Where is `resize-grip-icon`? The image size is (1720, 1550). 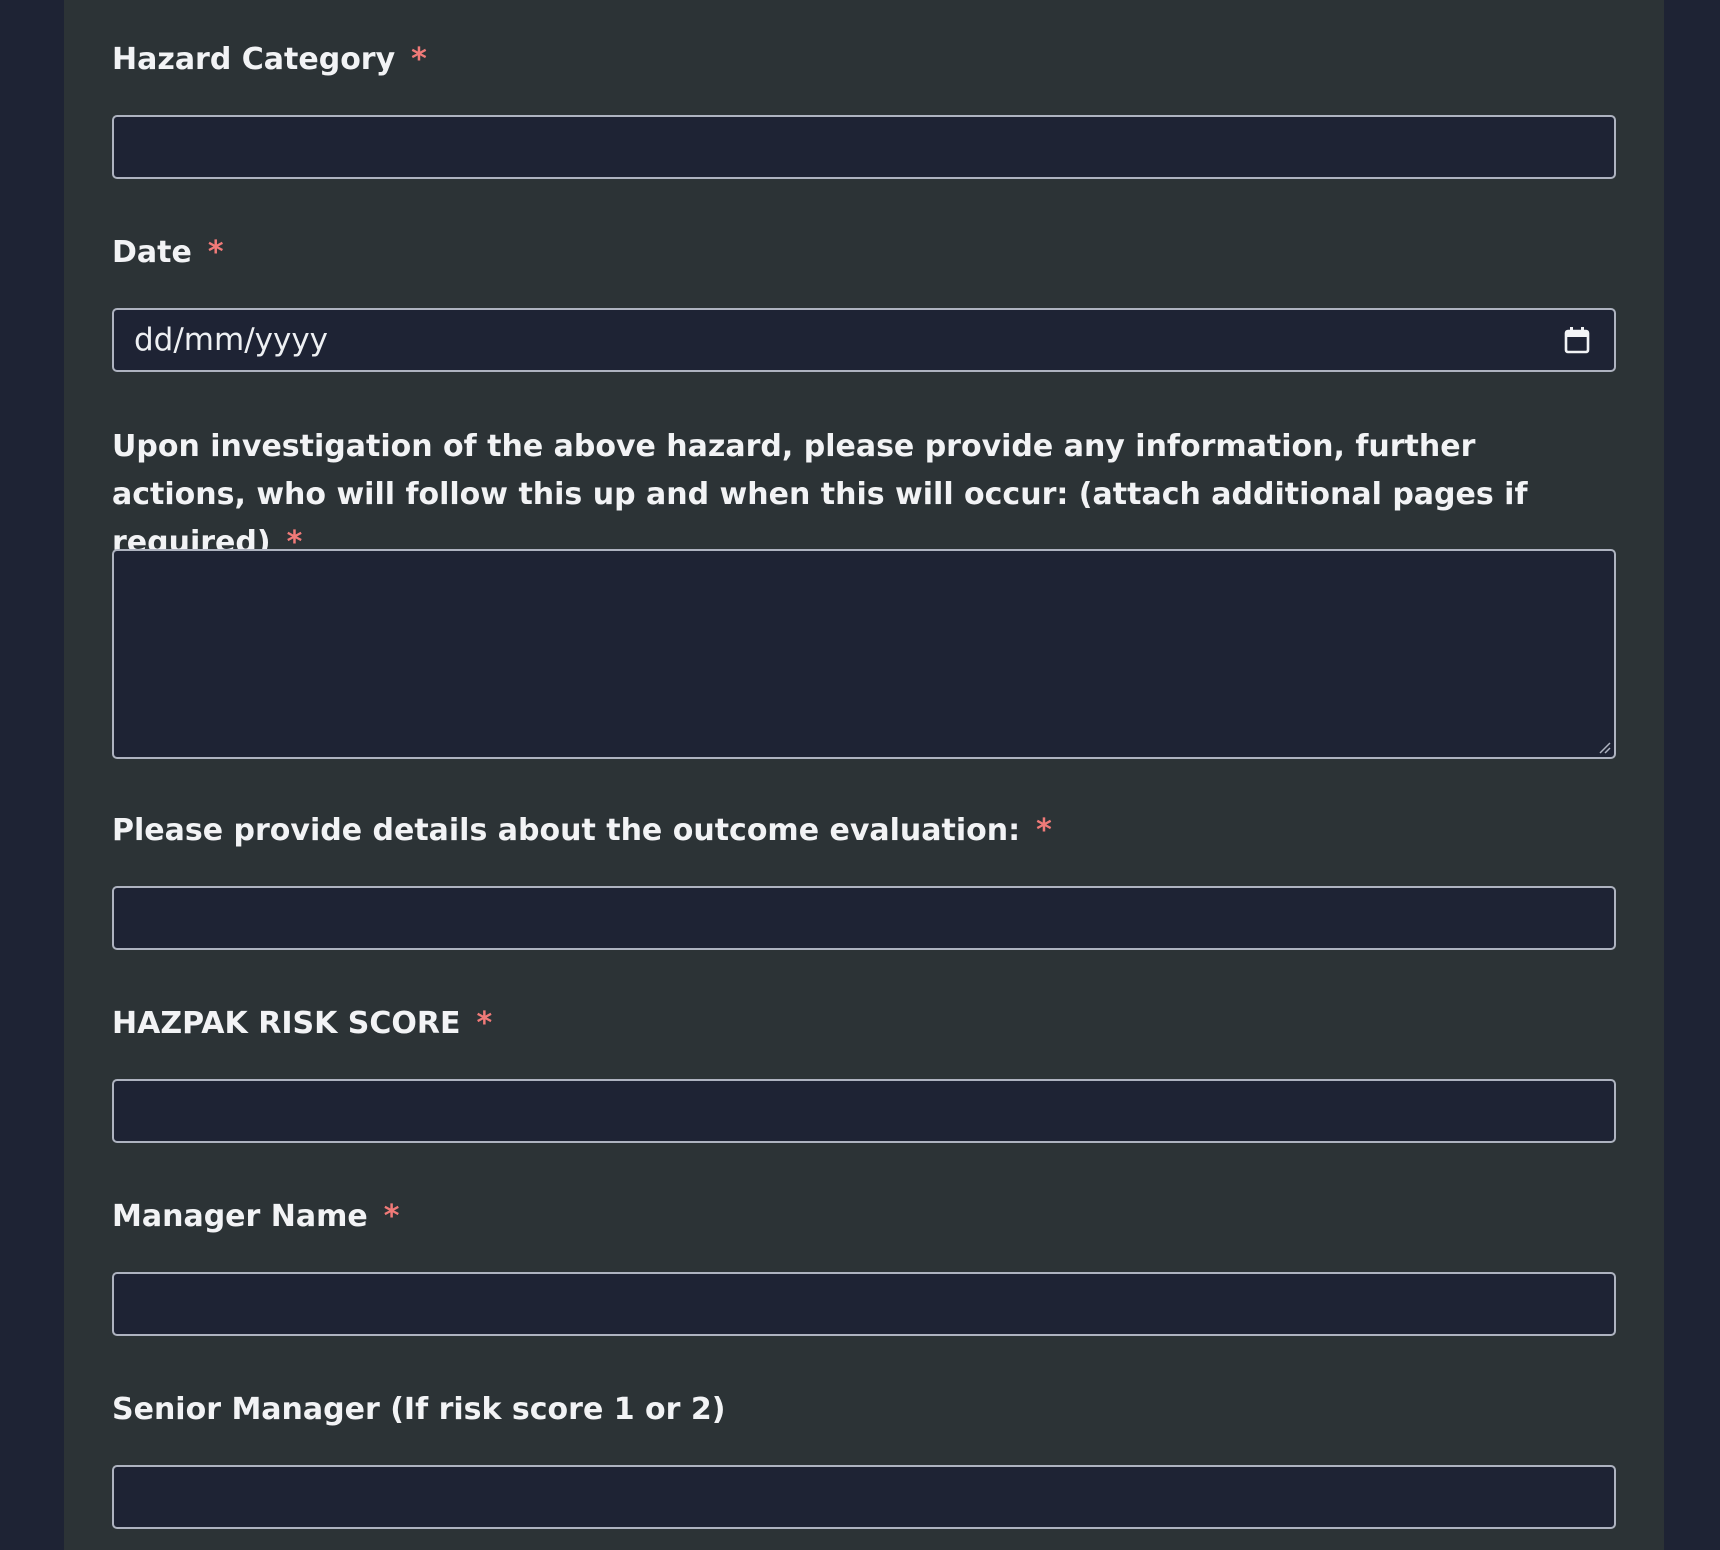 resize-grip-icon is located at coordinates (1604, 747).